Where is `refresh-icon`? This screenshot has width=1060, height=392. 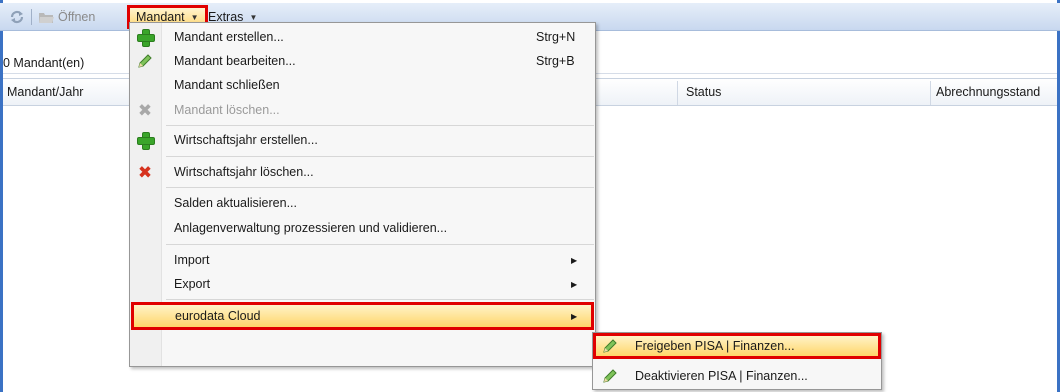
refresh-icon is located at coordinates (17, 17).